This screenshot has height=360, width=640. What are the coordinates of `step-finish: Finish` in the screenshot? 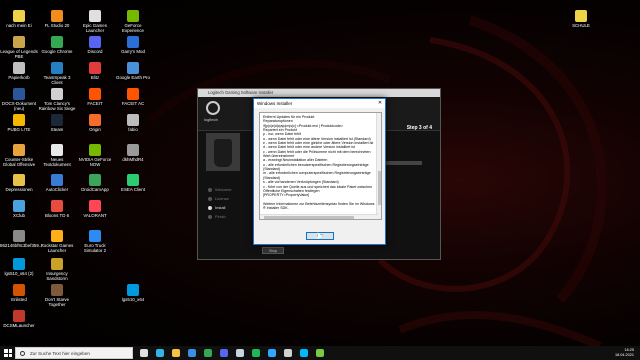 It's located at (217, 216).